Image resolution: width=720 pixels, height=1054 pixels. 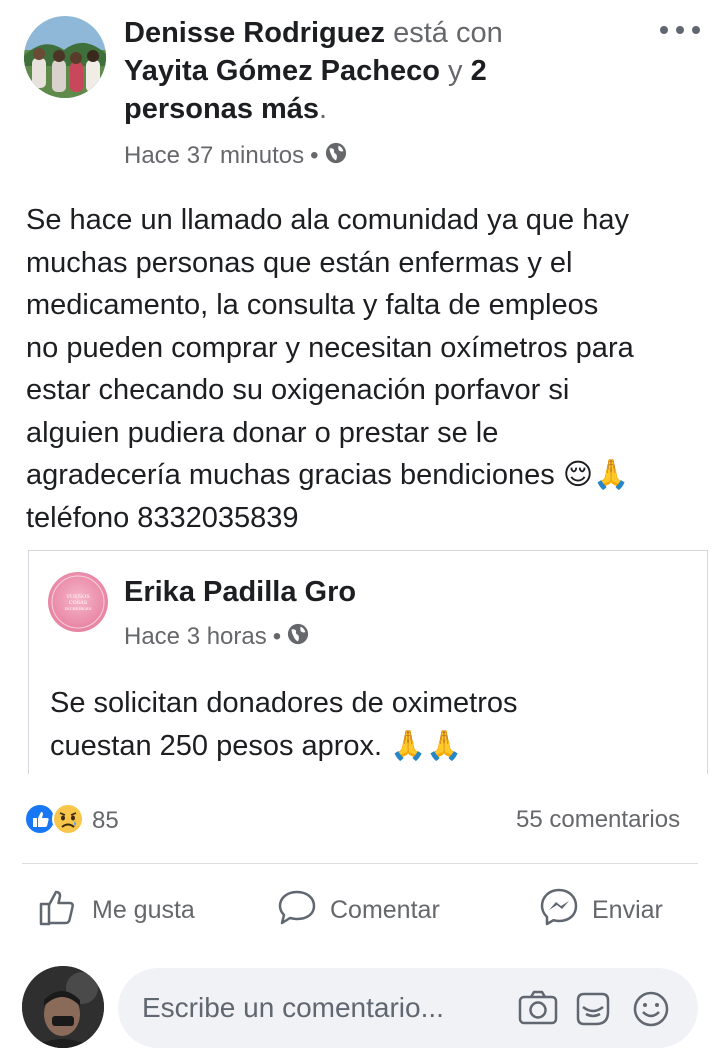 What do you see at coordinates (426, 745) in the screenshot?
I see `shared-emojis: 🙏🙏` at bounding box center [426, 745].